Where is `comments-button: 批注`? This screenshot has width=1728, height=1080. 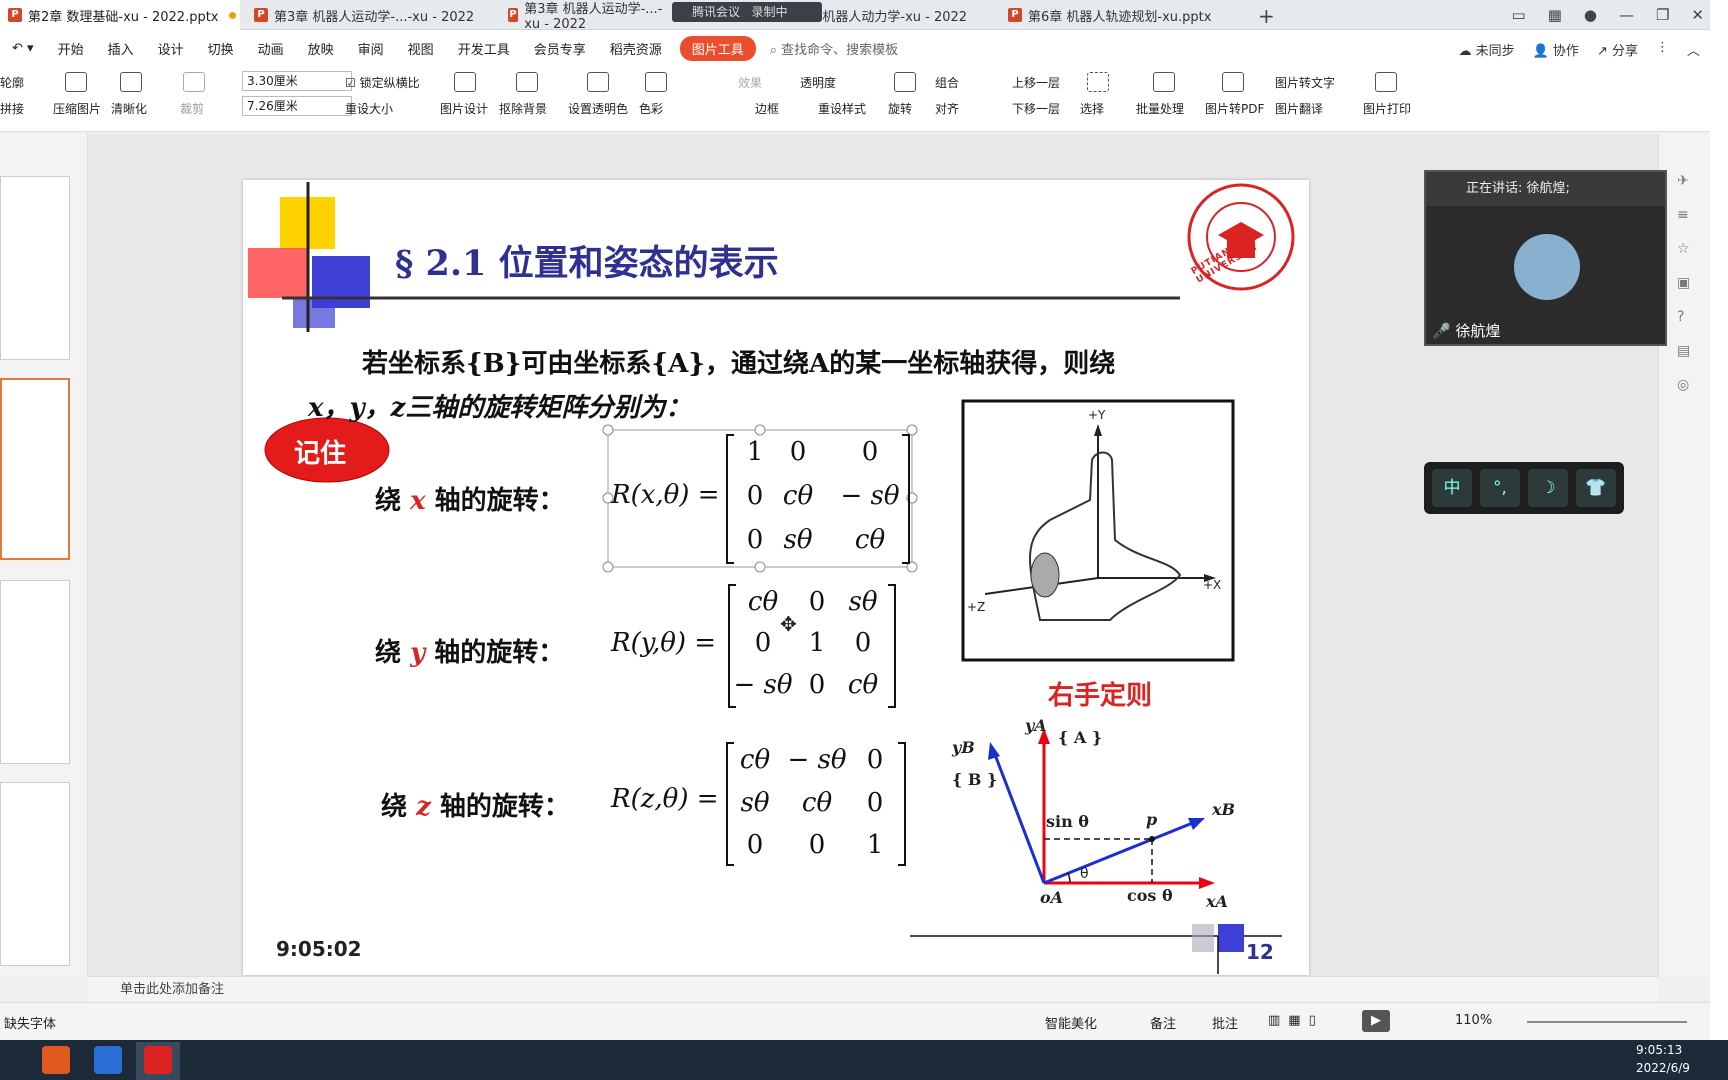
comments-button: 批注 is located at coordinates (1225, 1022).